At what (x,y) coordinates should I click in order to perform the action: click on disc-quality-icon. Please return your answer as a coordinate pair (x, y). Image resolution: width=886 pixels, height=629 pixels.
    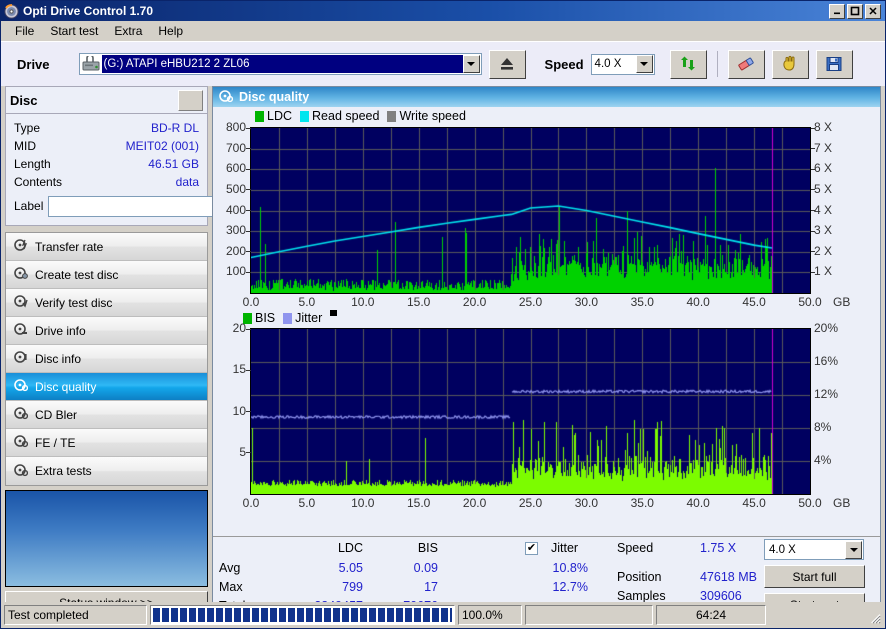
    Looking at the image, I should click on (21, 386).